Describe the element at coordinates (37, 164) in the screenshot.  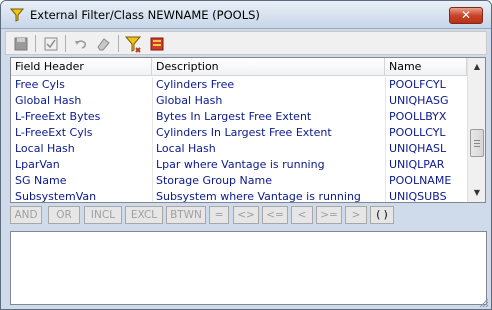
I see `field-header-cell: LparVan` at that location.